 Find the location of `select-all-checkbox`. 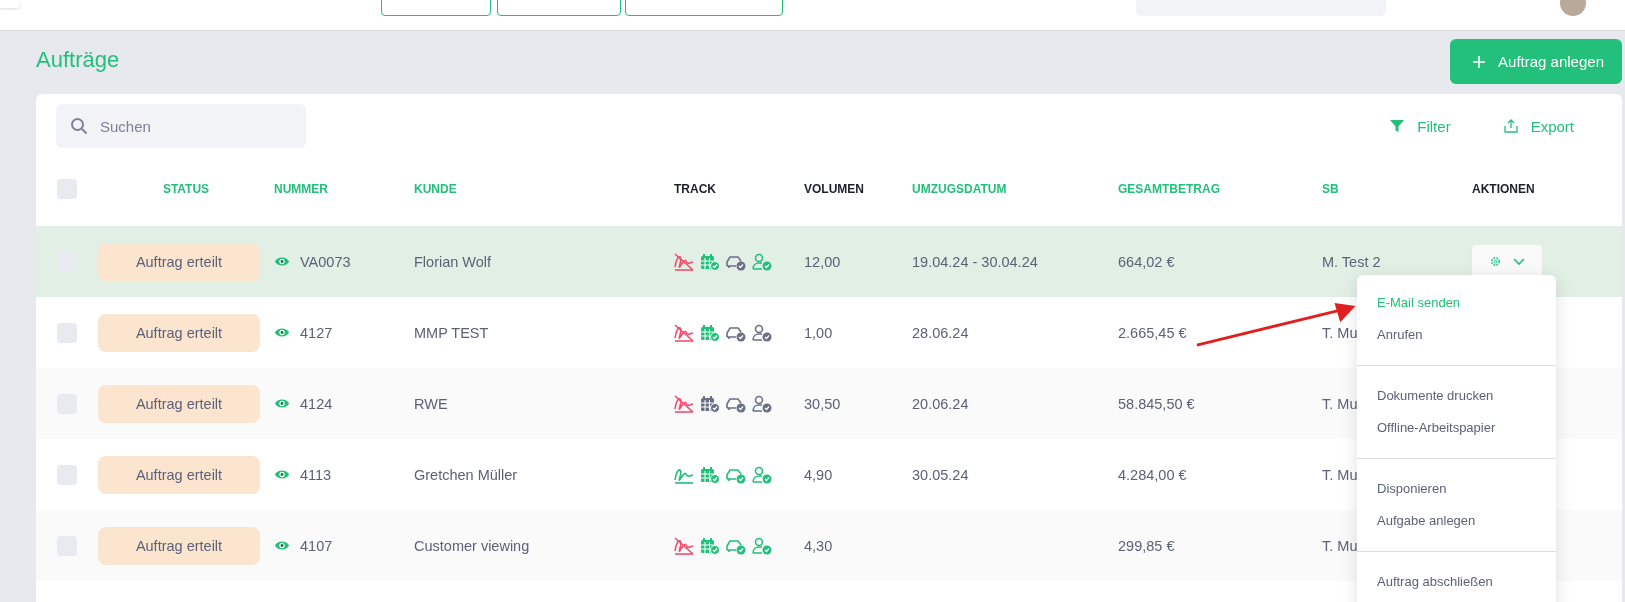

select-all-checkbox is located at coordinates (67, 189).